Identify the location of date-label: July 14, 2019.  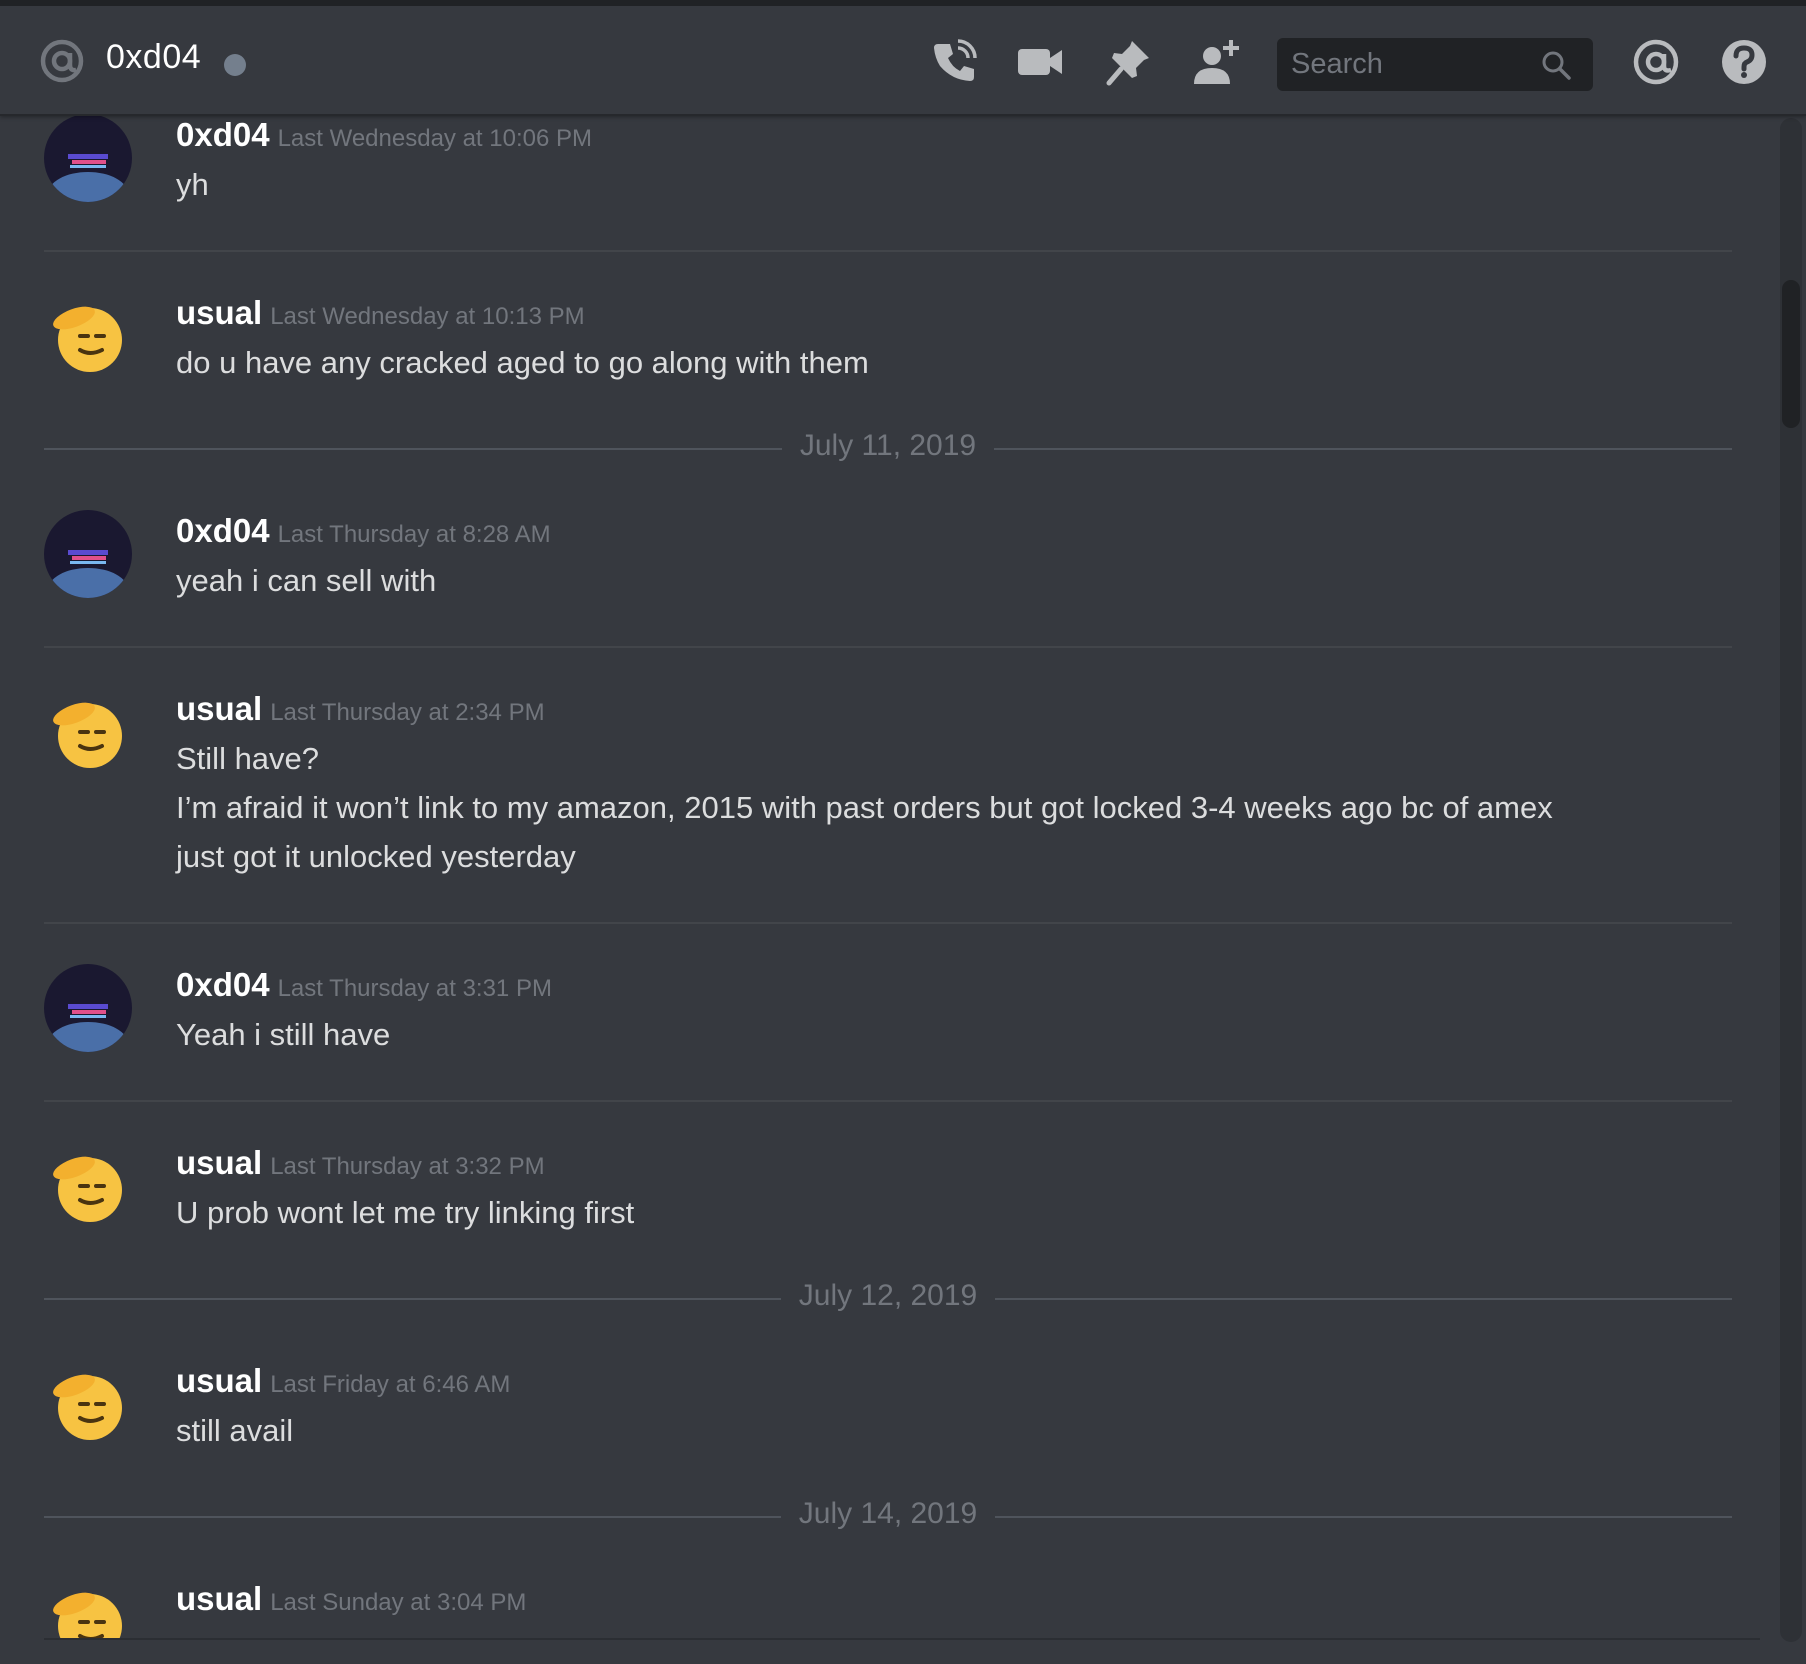
(888, 1513).